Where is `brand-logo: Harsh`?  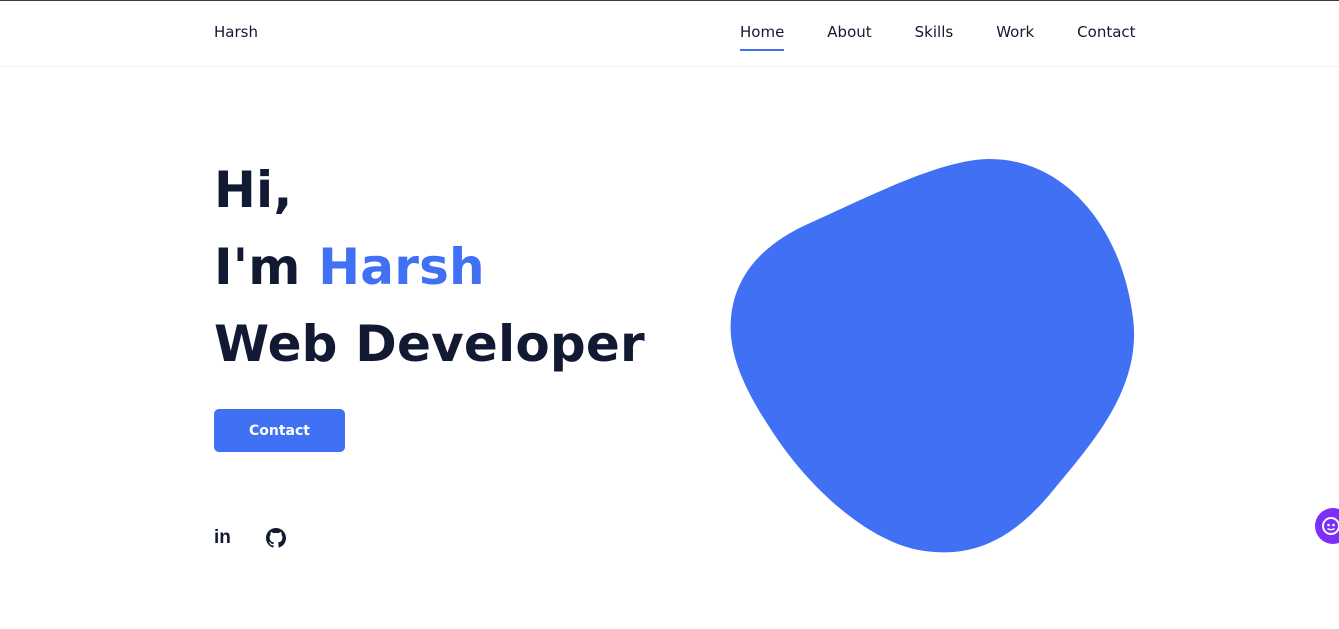 brand-logo: Harsh is located at coordinates (236, 32).